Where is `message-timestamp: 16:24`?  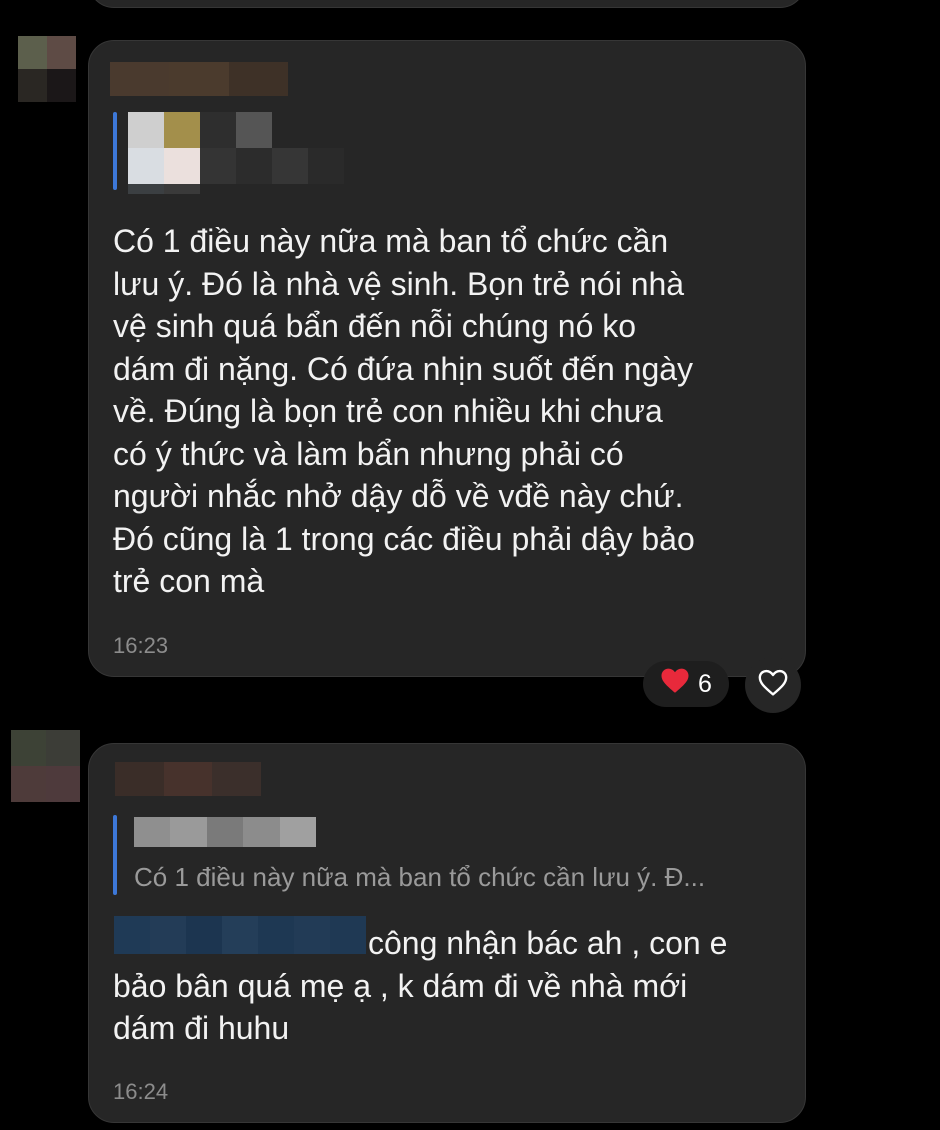
message-timestamp: 16:24 is located at coordinates (141, 1091).